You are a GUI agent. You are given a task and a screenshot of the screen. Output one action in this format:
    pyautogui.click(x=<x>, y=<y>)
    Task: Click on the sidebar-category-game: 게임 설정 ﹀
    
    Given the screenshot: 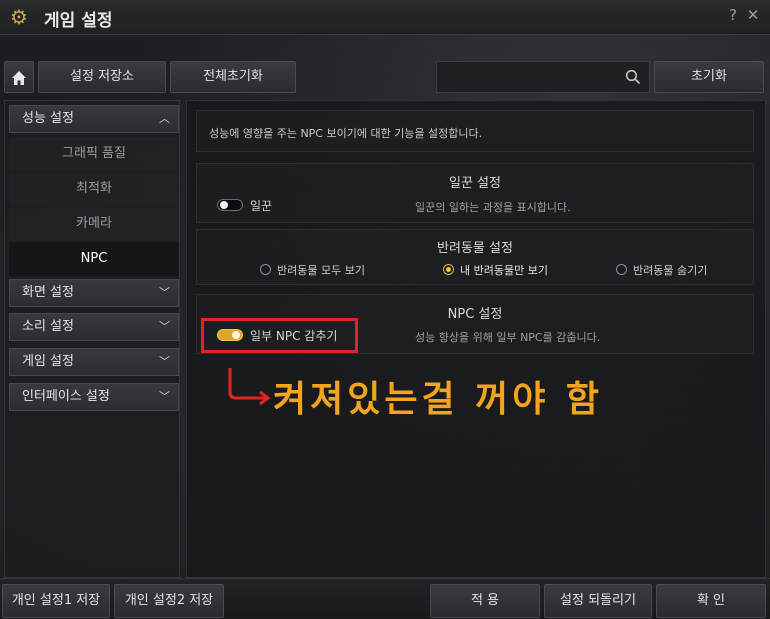 What is the action you would take?
    pyautogui.click(x=94, y=362)
    